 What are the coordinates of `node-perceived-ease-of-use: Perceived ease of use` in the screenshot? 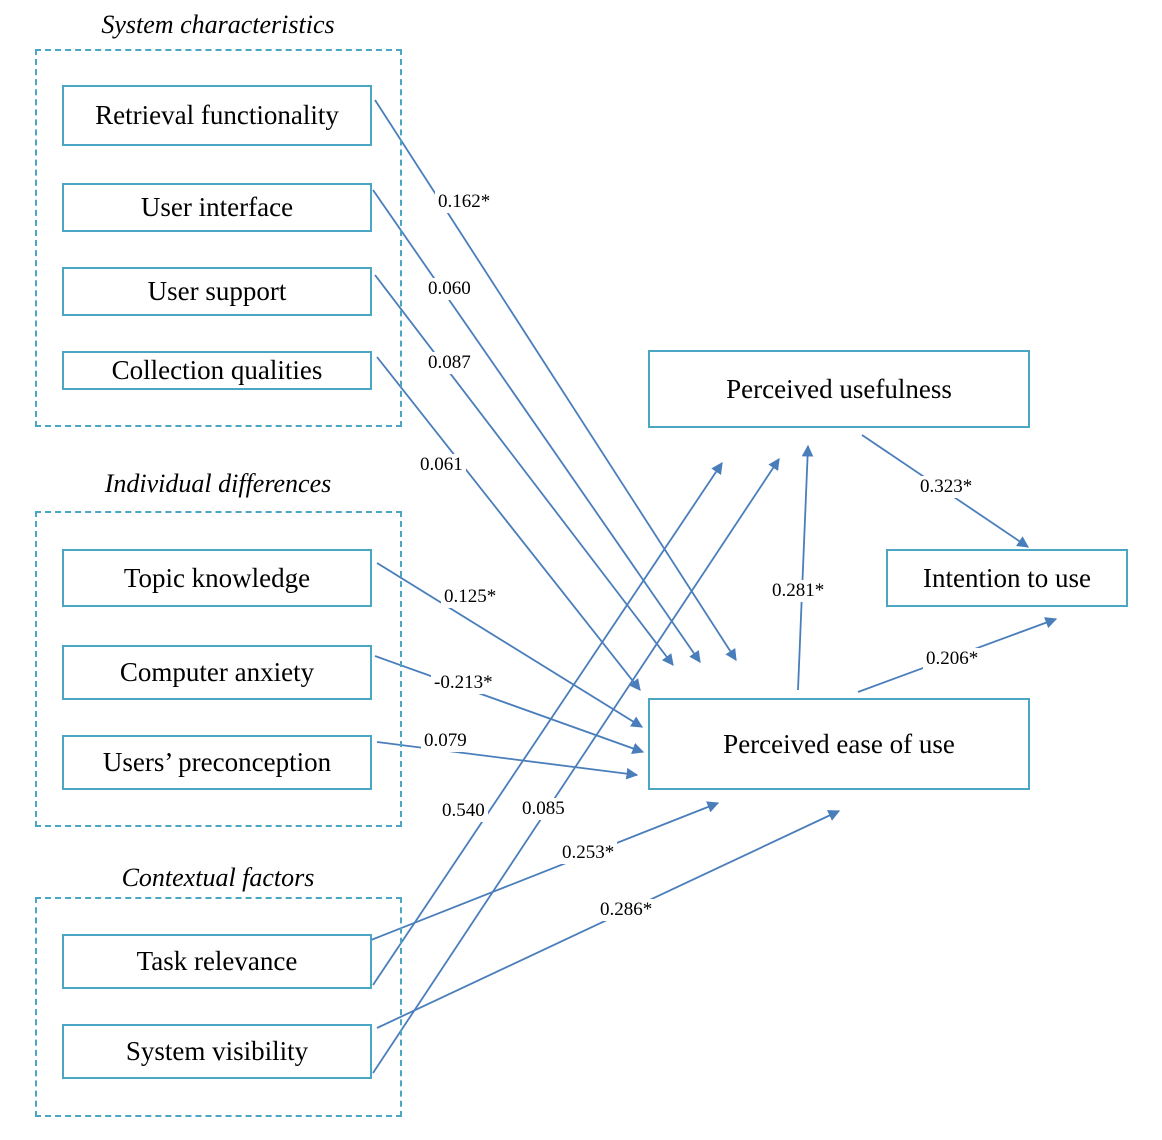 It's located at (839, 744).